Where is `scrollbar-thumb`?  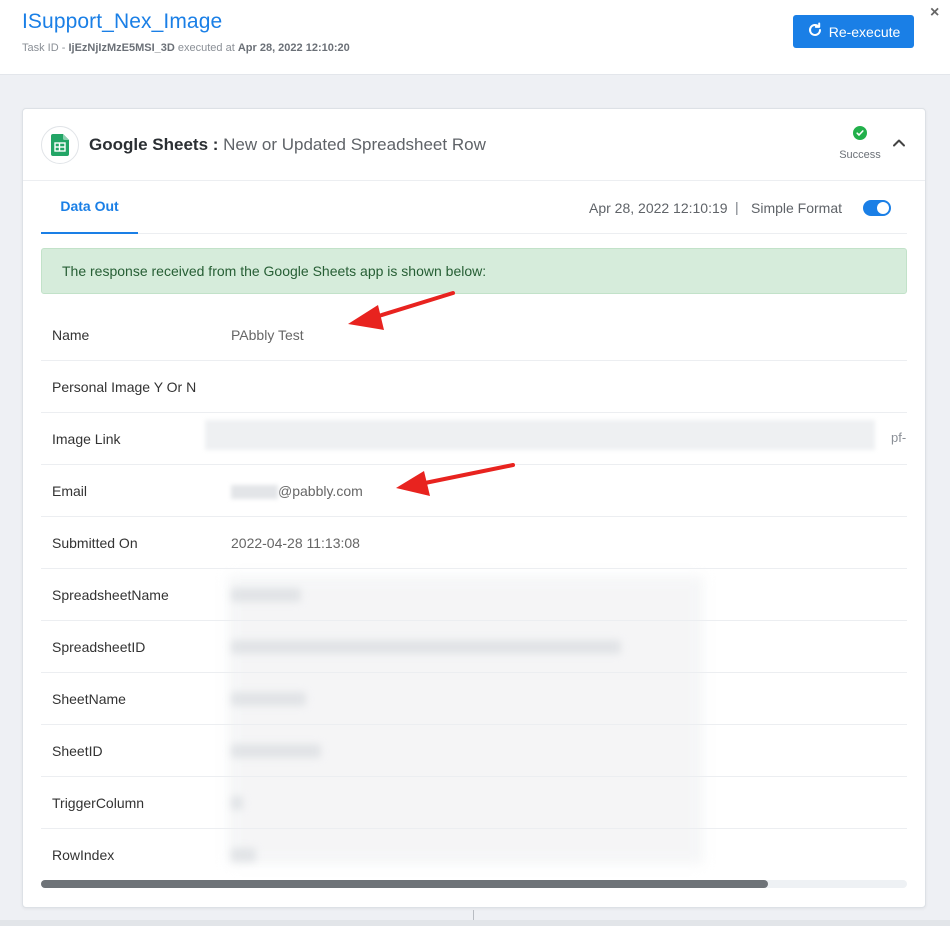
scrollbar-thumb is located at coordinates (405, 884).